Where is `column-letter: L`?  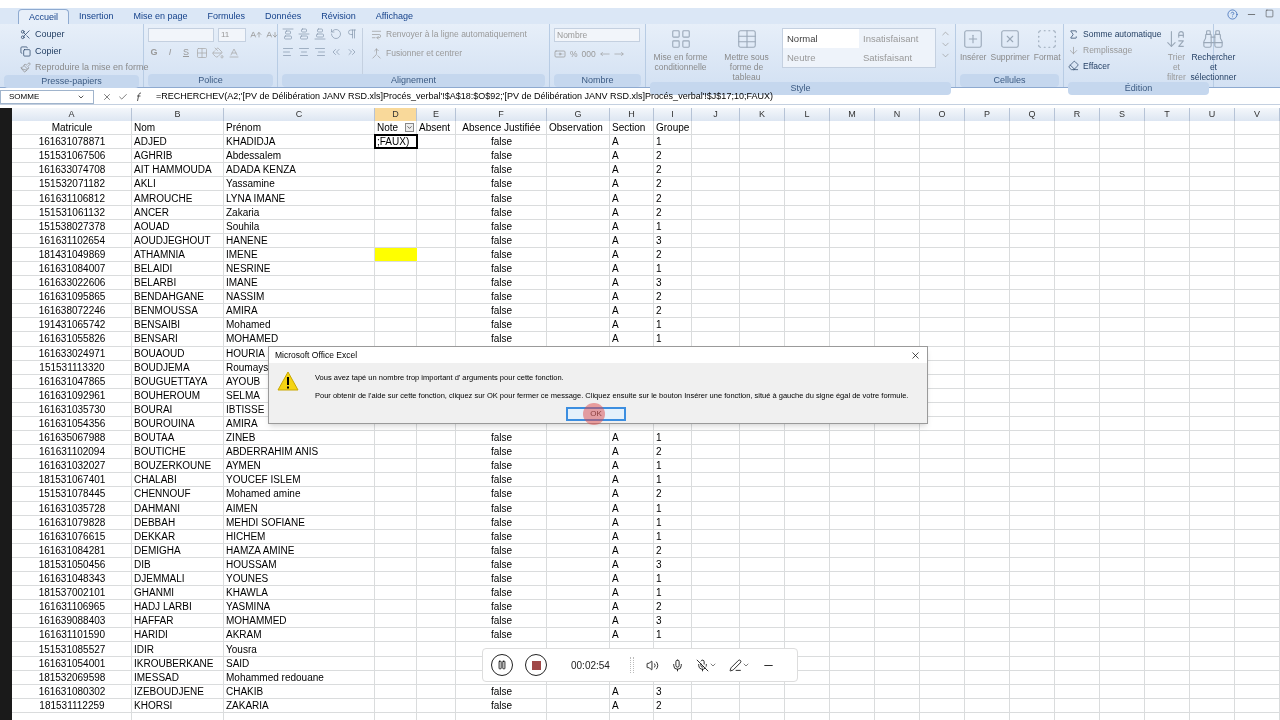
column-letter: L is located at coordinates (807, 114).